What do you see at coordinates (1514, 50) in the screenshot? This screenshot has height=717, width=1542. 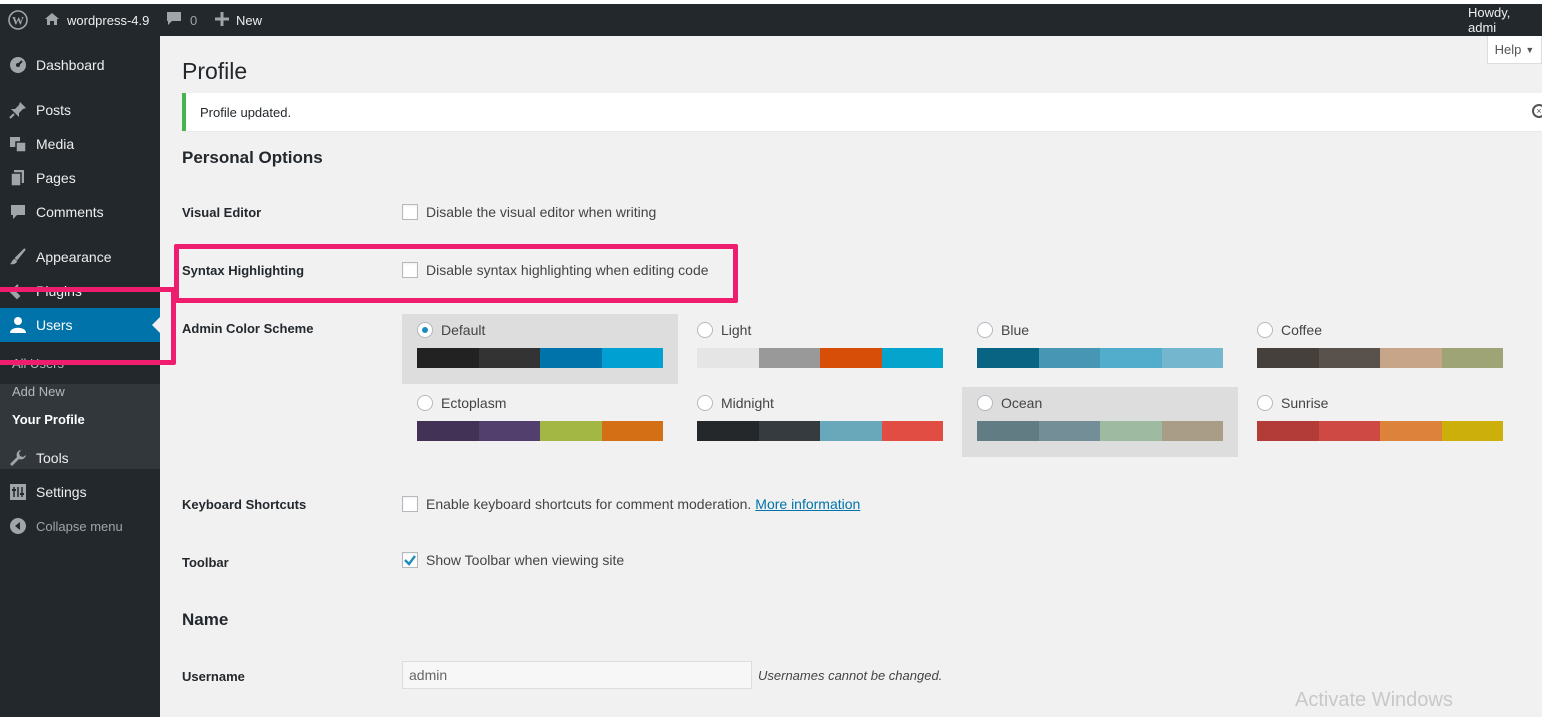 I see `help-tab-button: Help ▼` at bounding box center [1514, 50].